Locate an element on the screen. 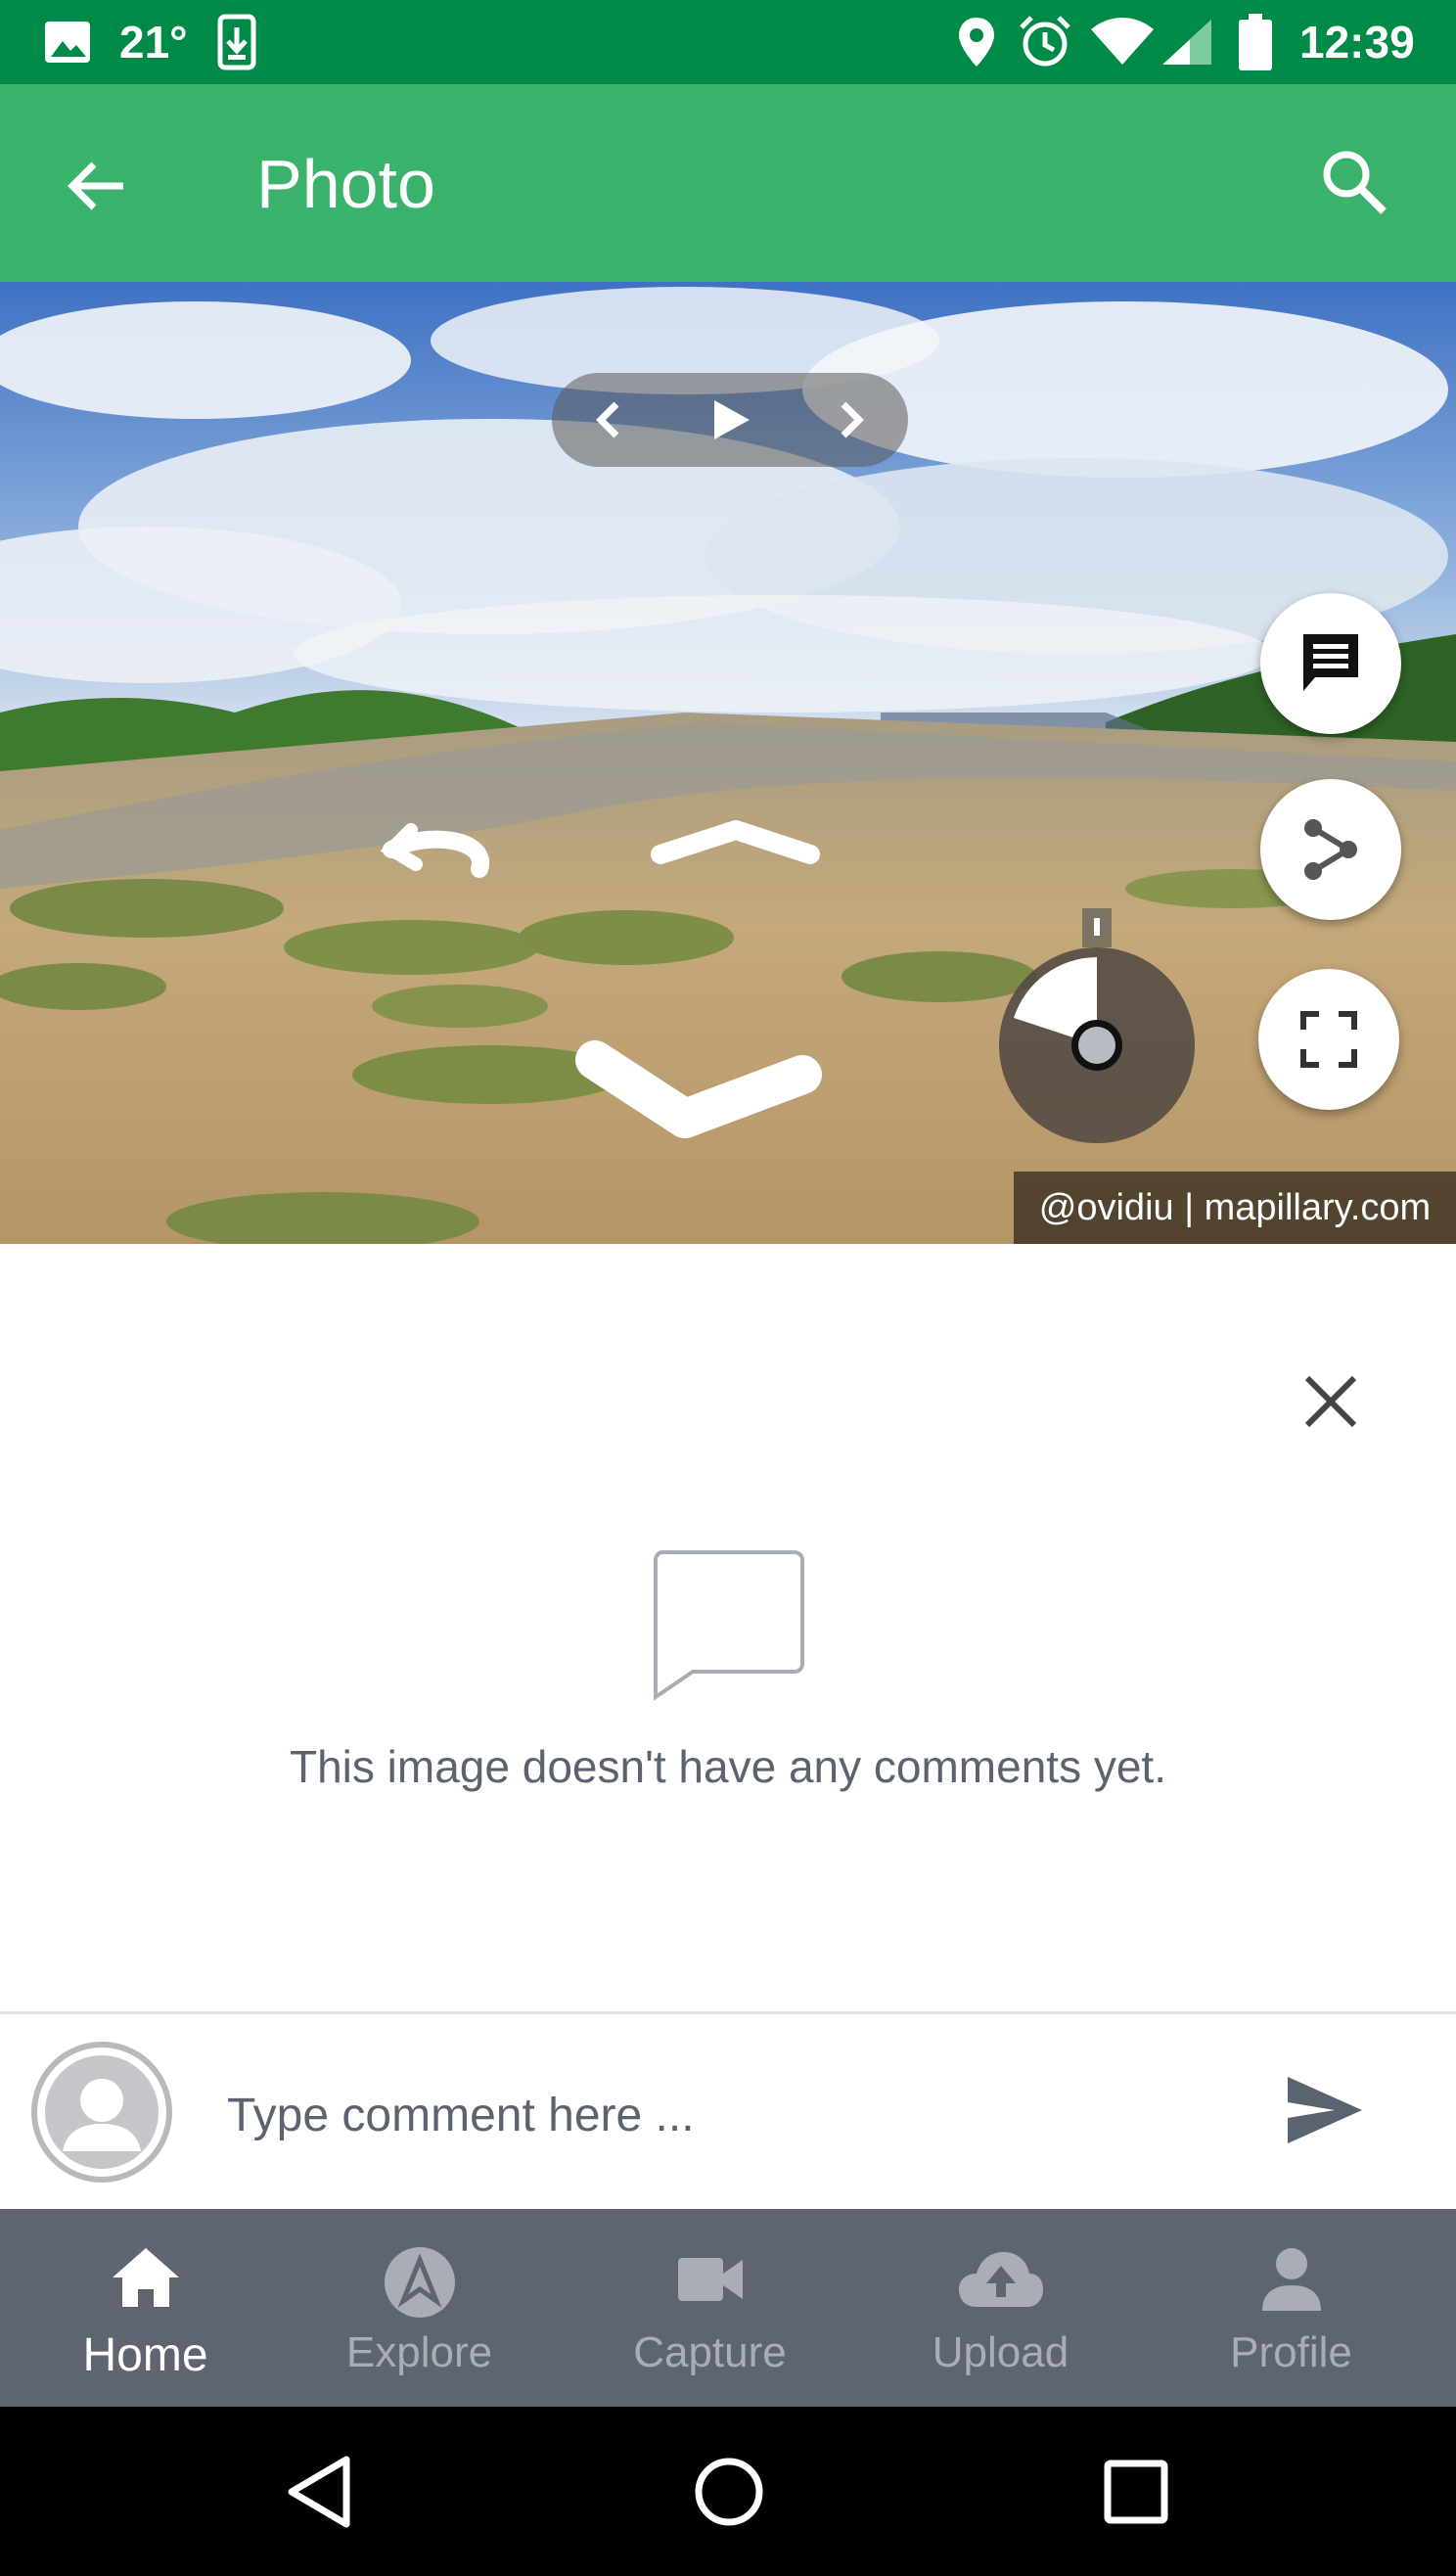 This screenshot has height=2576, width=1456. cloud-upload-icon is located at coordinates (1000, 2279).